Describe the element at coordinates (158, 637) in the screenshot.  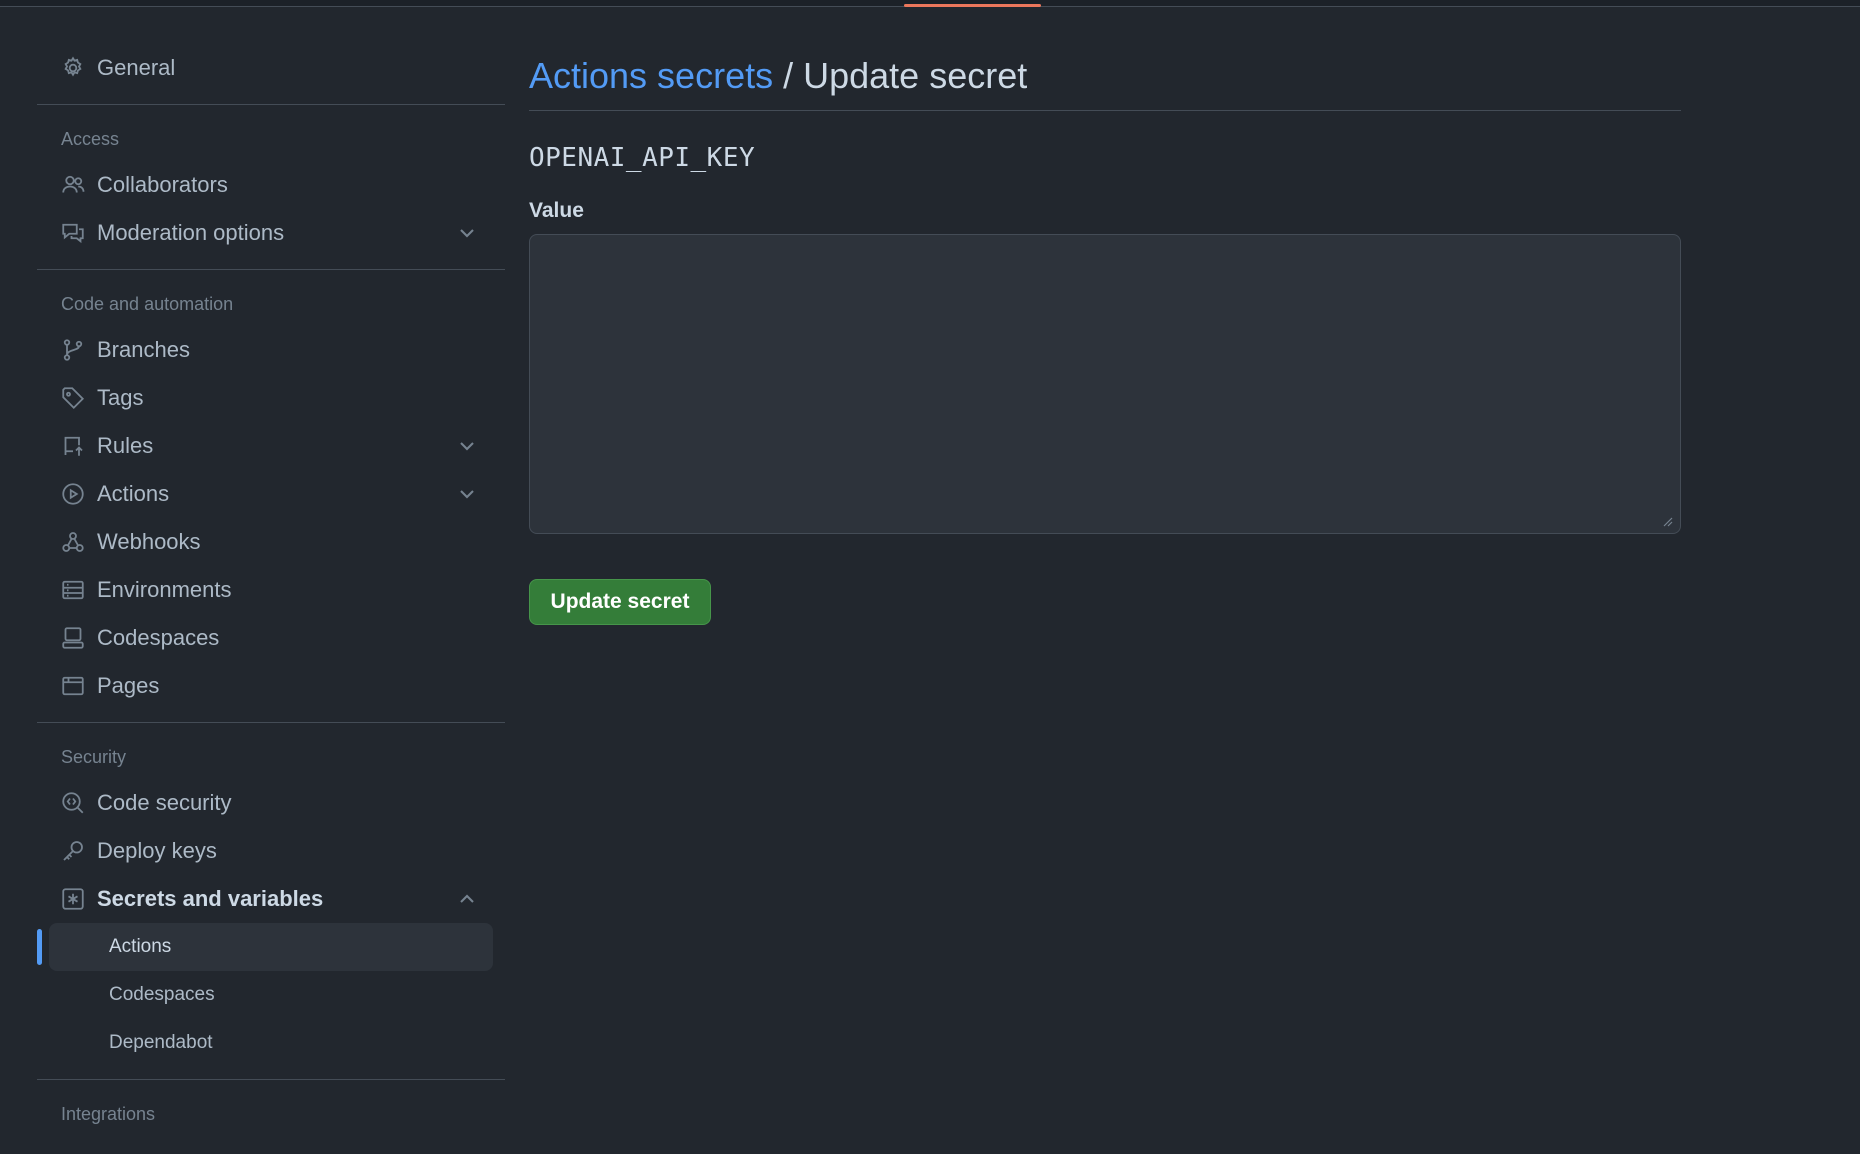
I see `sidebar-item-label: Codespaces` at that location.